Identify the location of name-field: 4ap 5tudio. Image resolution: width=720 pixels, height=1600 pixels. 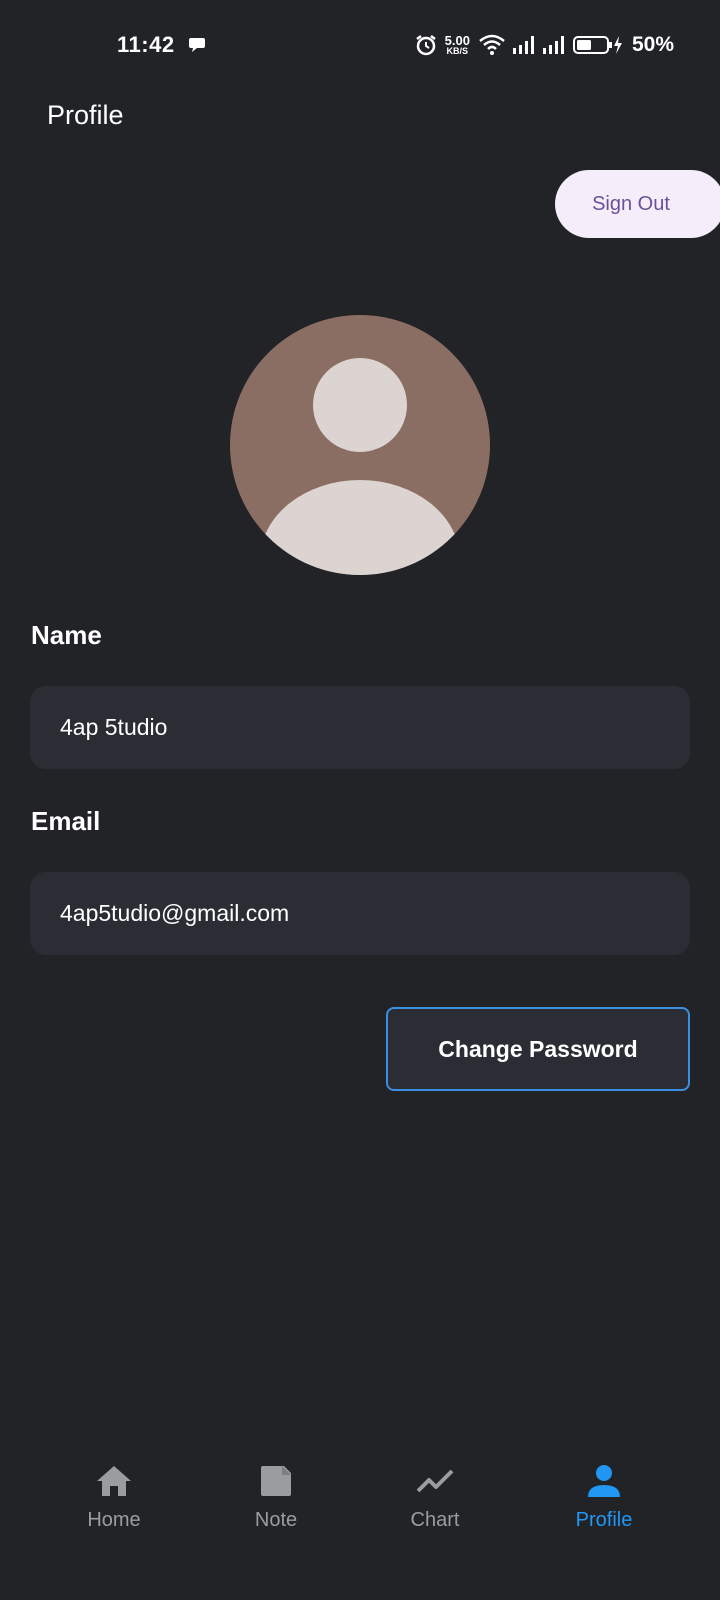
(360, 727).